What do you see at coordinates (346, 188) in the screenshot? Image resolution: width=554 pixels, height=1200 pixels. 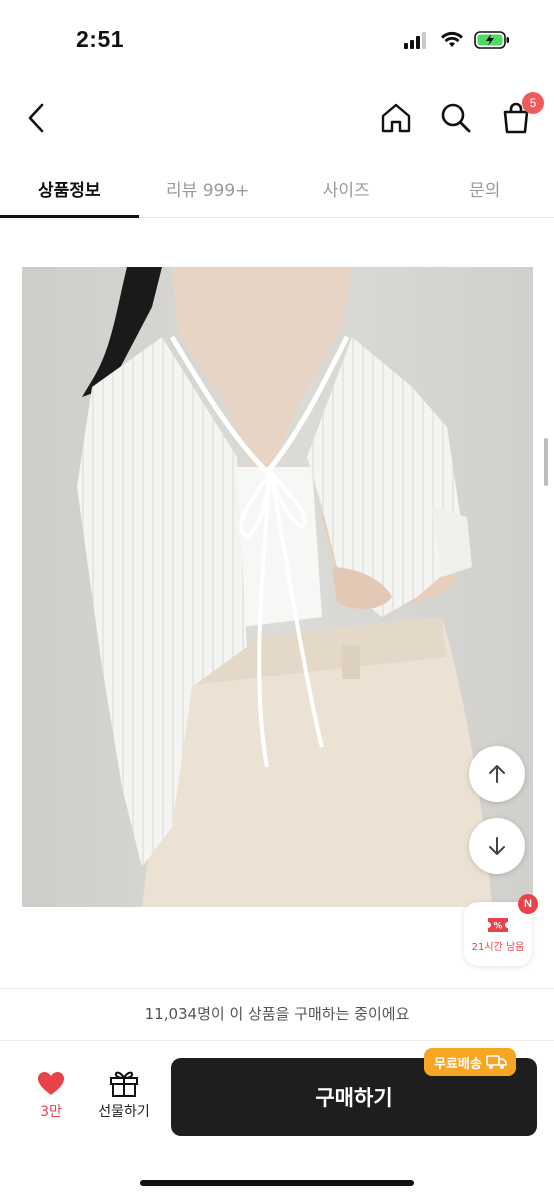 I see `tab-size: 사이즈` at bounding box center [346, 188].